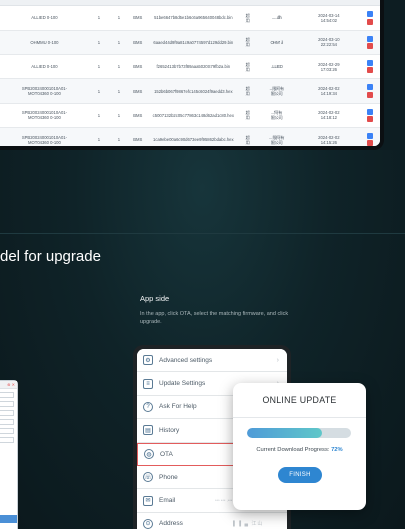 The width and height of the screenshot is (405, 529). I want to click on submit-button, so click(8, 519).